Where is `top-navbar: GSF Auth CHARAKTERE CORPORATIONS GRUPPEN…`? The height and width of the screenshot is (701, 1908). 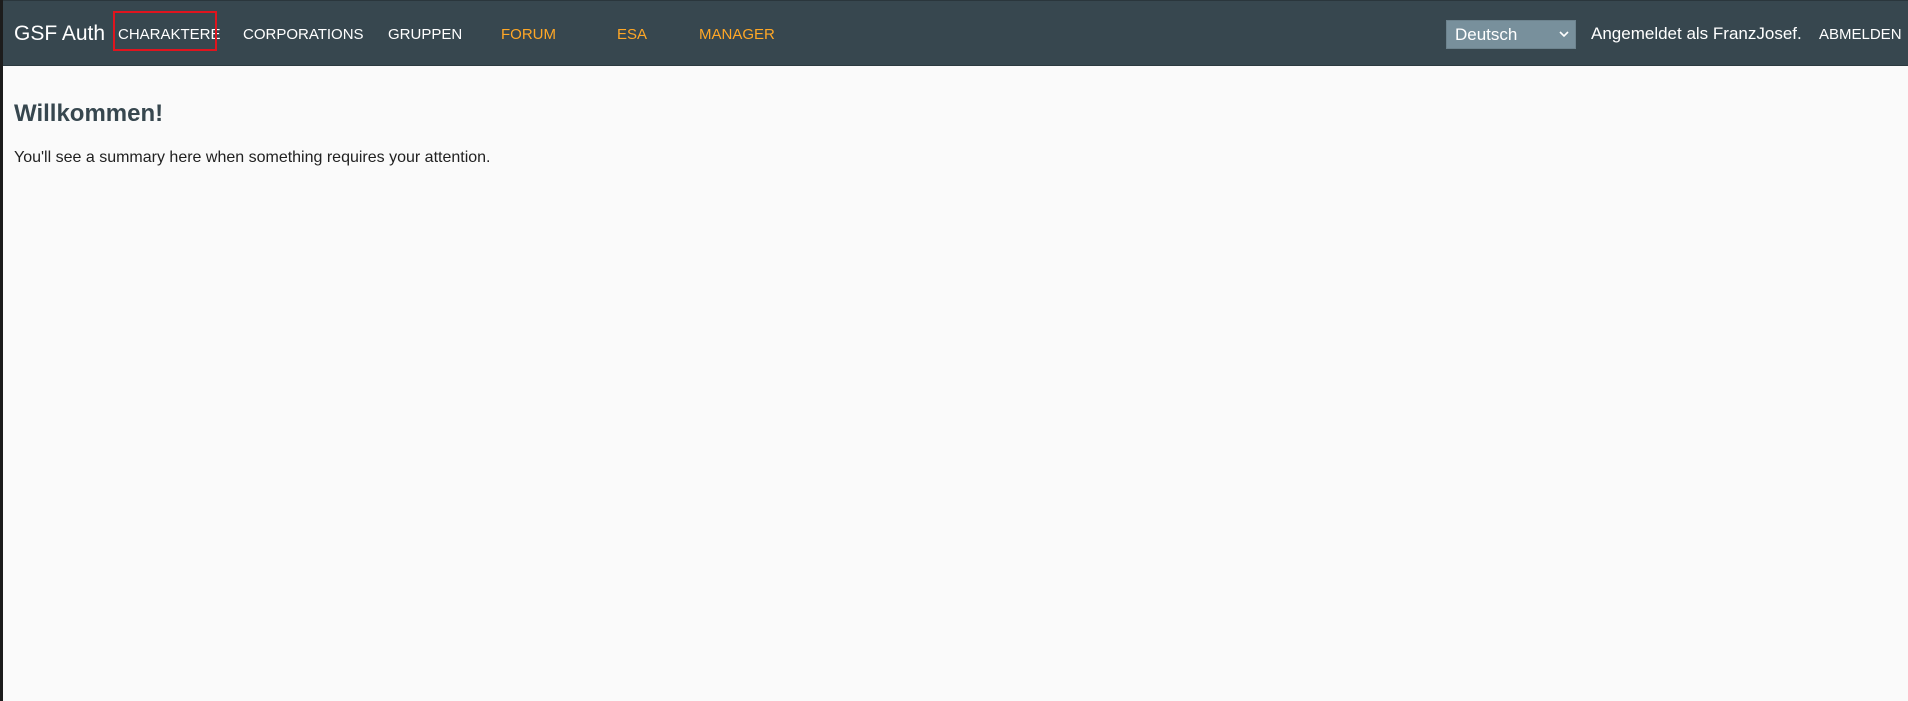 top-navbar: GSF Auth CHARAKTERE CORPORATIONS GRUPPEN… is located at coordinates (955, 33).